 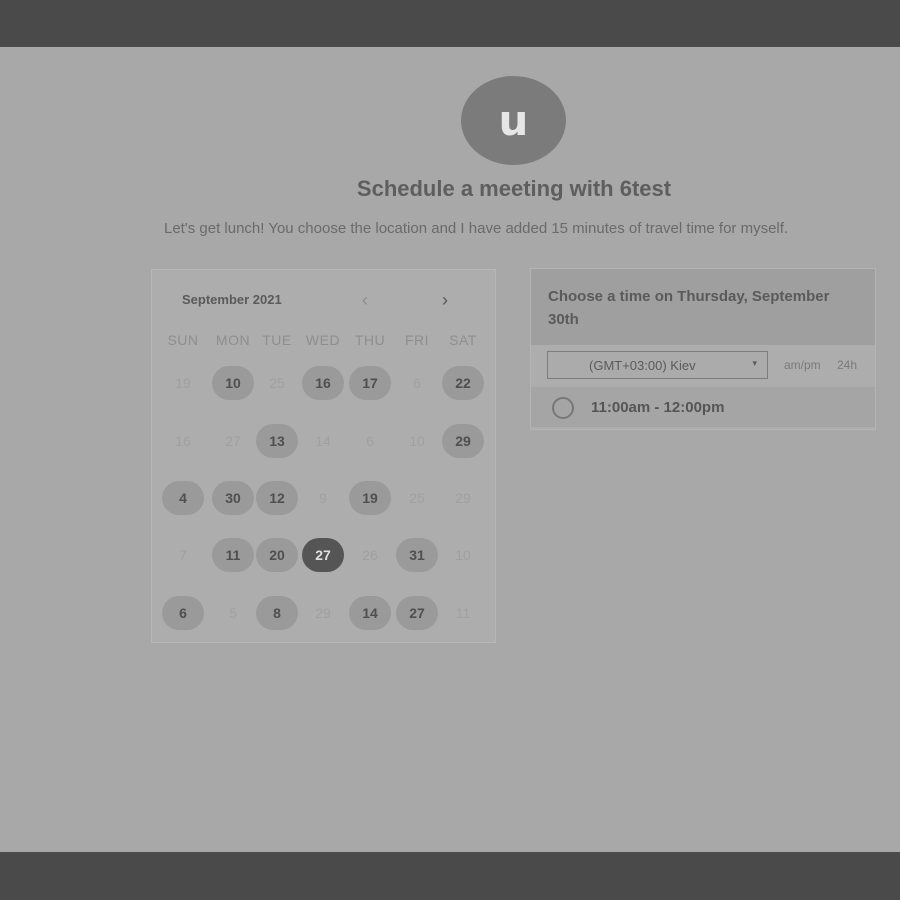 I want to click on calendar-day-unavailable: 27, so click(x=233, y=441).